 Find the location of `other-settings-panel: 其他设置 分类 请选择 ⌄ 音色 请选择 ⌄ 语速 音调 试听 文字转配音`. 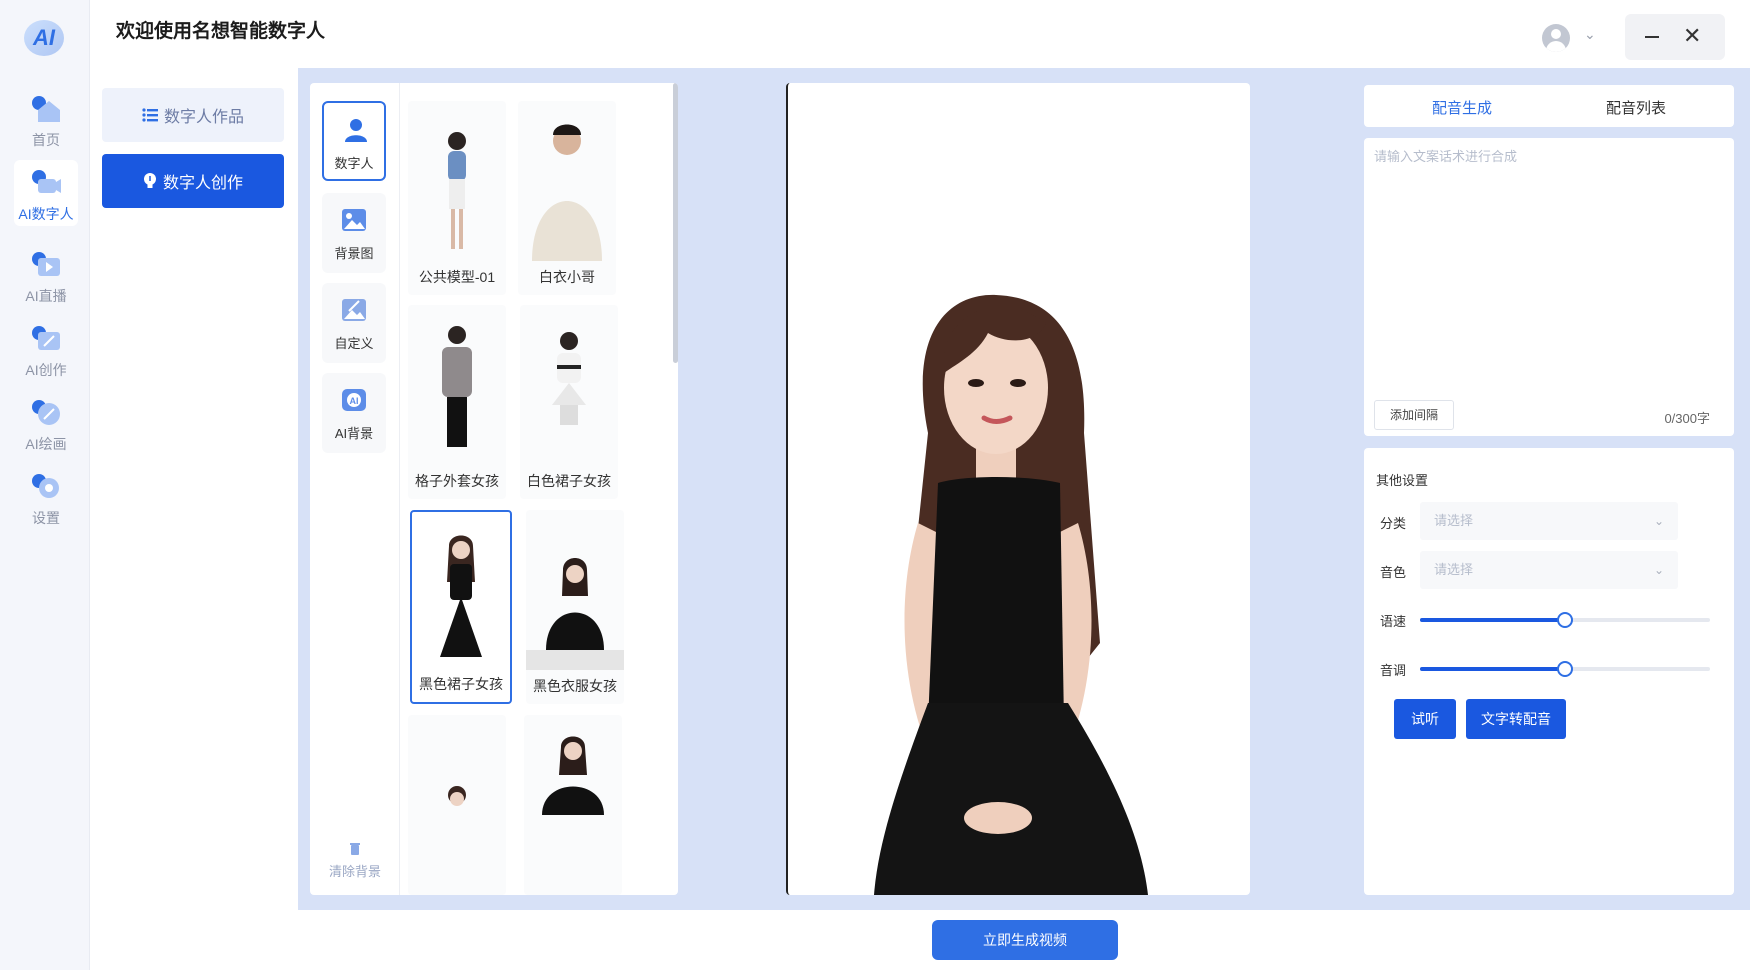

other-settings-panel: 其他设置 分类 请选择 ⌄ 音色 请选择 ⌄ 语速 音调 试听 文字转配音 is located at coordinates (1549, 671).